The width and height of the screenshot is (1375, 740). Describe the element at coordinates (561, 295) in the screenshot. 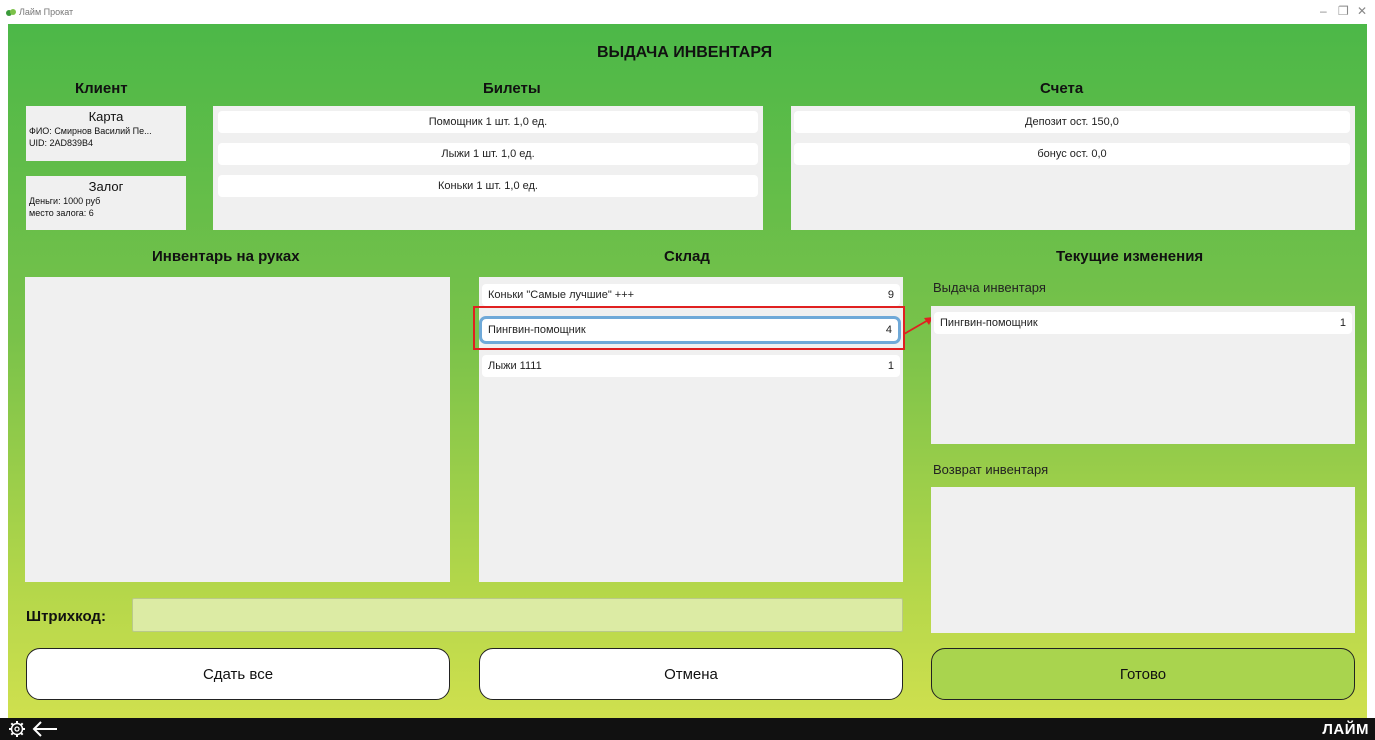

I see `warehouse-item-name: Коньки "Самые лучшие" +++` at that location.